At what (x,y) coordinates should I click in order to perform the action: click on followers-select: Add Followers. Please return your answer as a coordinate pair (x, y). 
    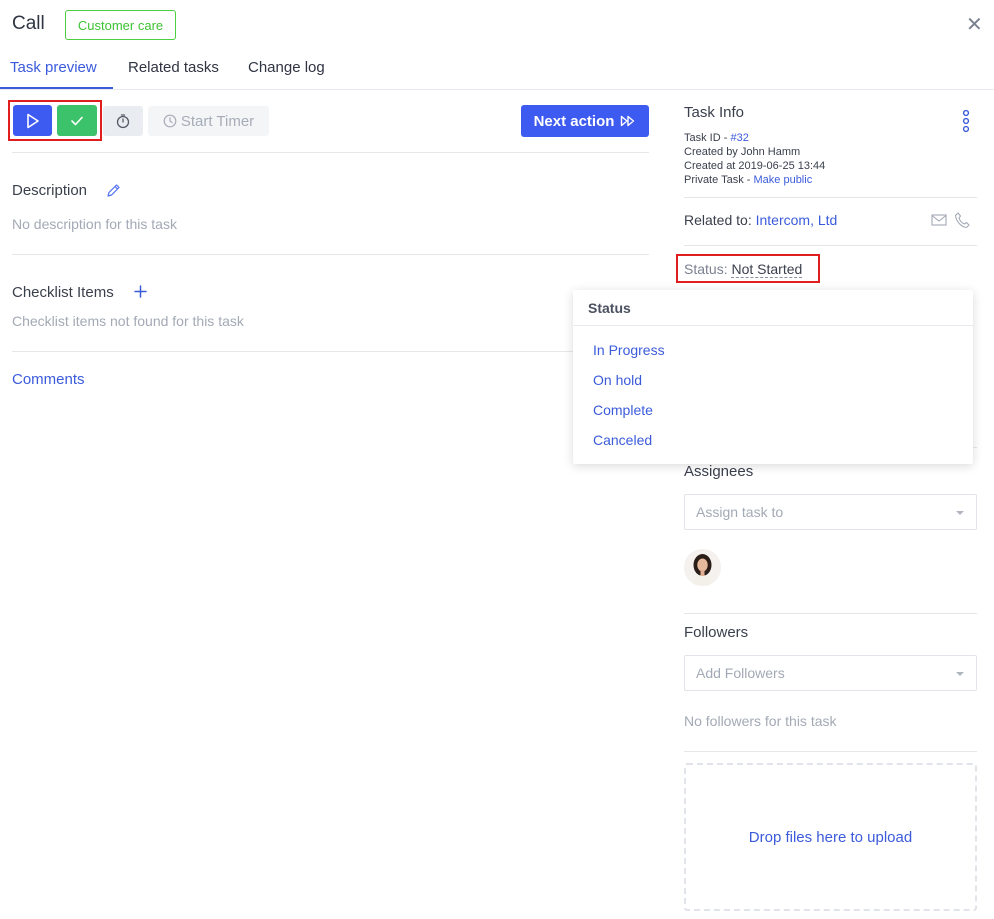
    Looking at the image, I should click on (830, 673).